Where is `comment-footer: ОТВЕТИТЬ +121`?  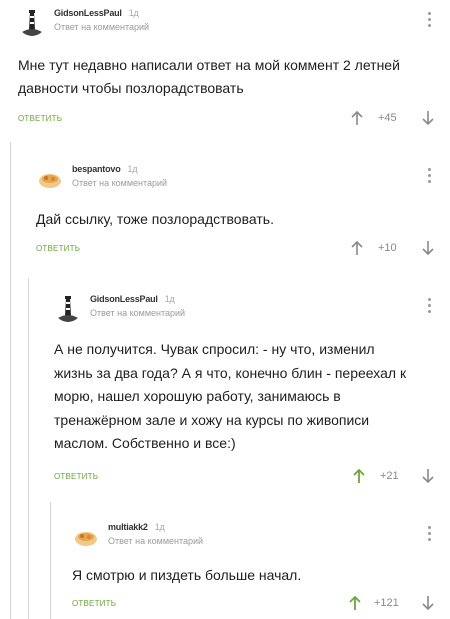 comment-footer: ОТВЕТИТЬ +121 is located at coordinates (255, 605).